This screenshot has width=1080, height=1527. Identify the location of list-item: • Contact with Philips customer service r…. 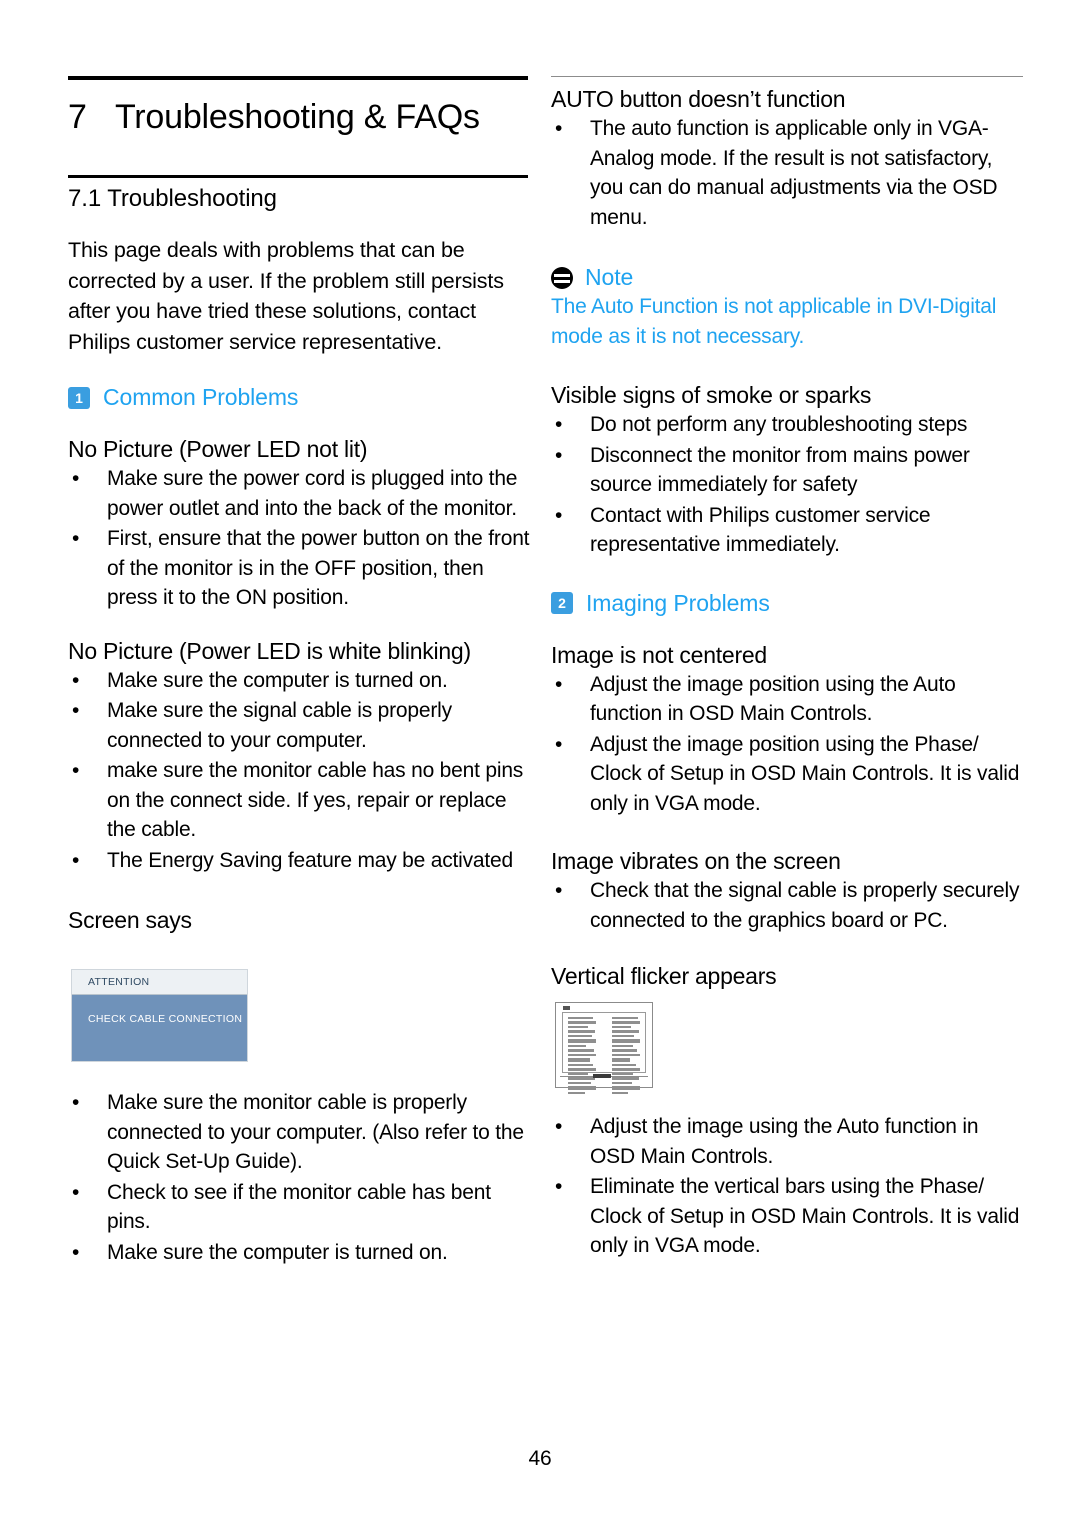
(788, 530).